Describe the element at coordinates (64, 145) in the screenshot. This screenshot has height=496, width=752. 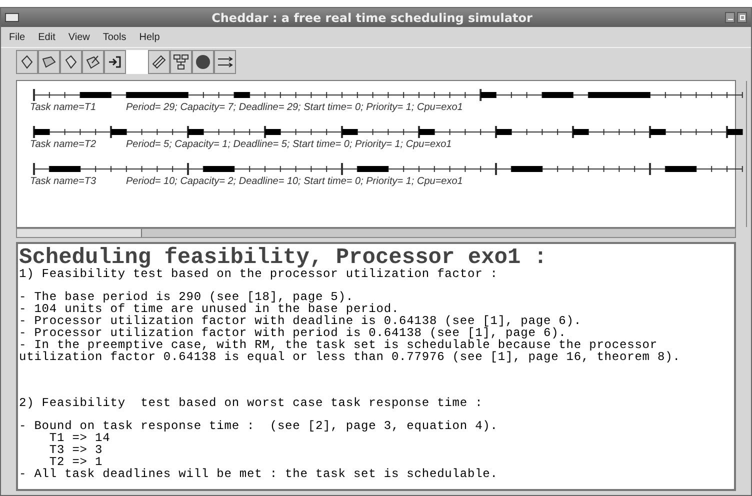
I see `task-name: Task name=T2` at that location.